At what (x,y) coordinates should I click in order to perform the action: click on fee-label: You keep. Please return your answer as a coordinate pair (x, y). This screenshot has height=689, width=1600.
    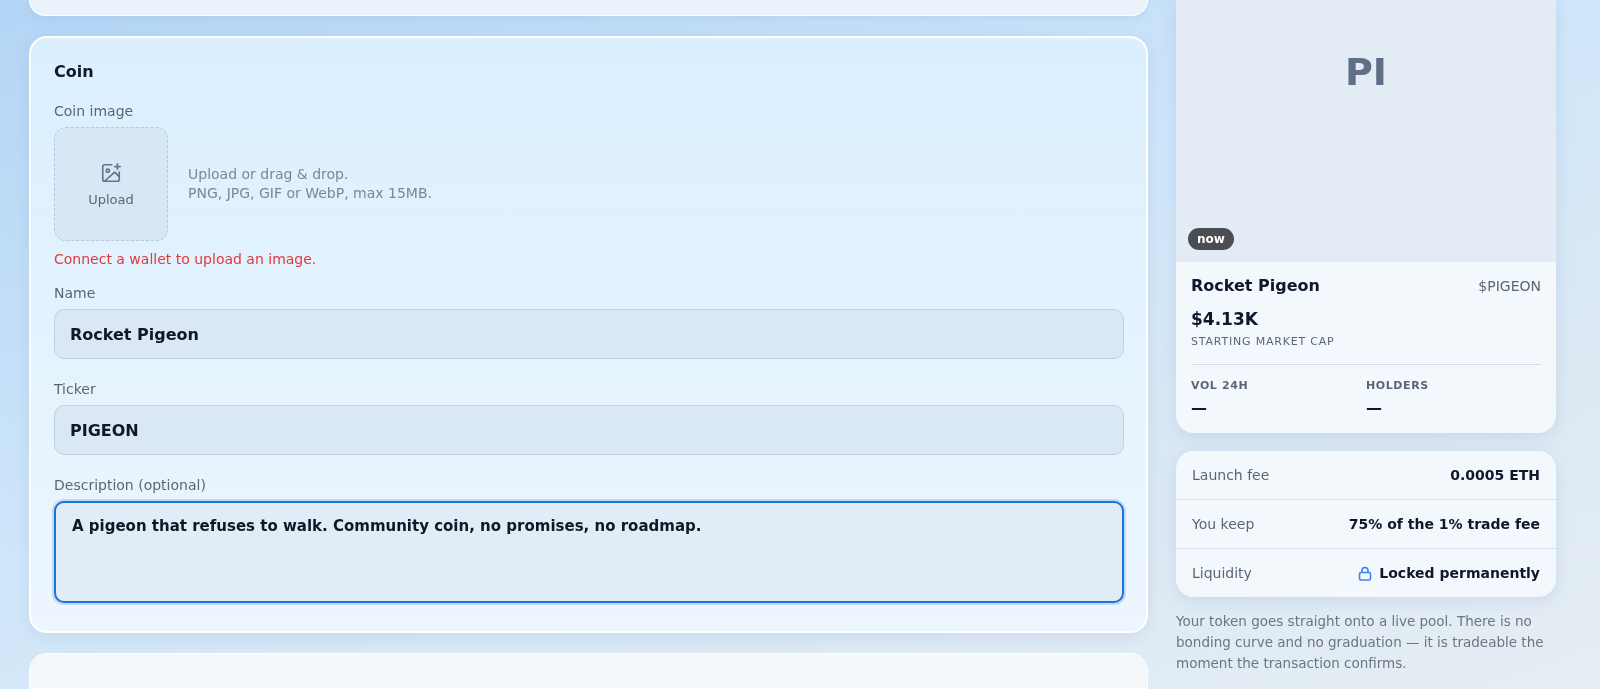
    Looking at the image, I should click on (1223, 524).